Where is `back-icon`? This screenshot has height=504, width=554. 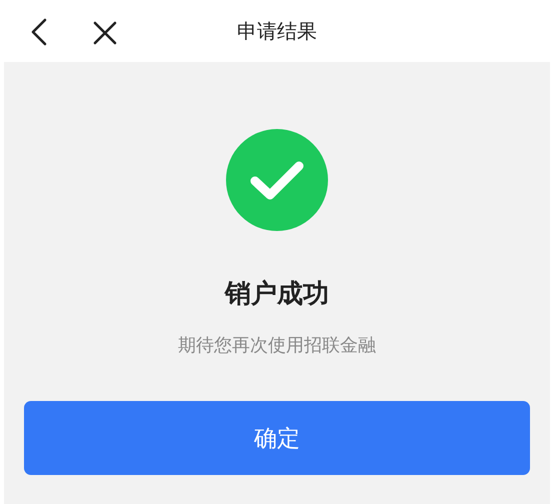
back-icon is located at coordinates (39, 32).